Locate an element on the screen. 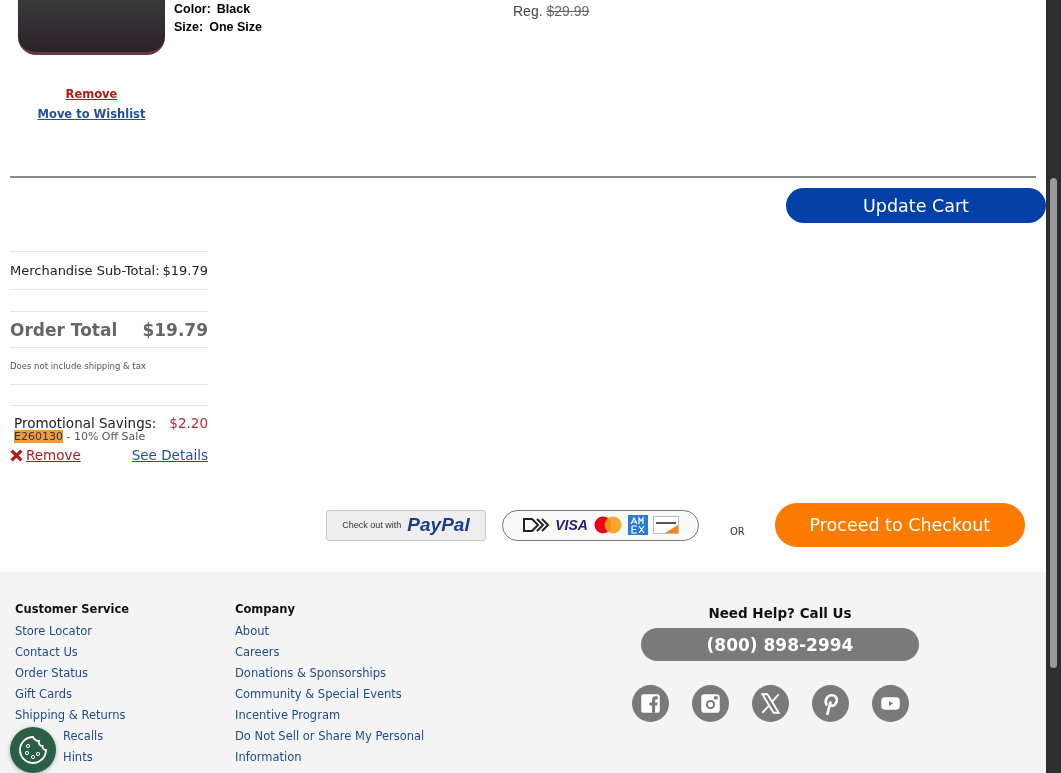 The width and height of the screenshot is (1061, 773). footer-link: Order Status is located at coordinates (51, 673).